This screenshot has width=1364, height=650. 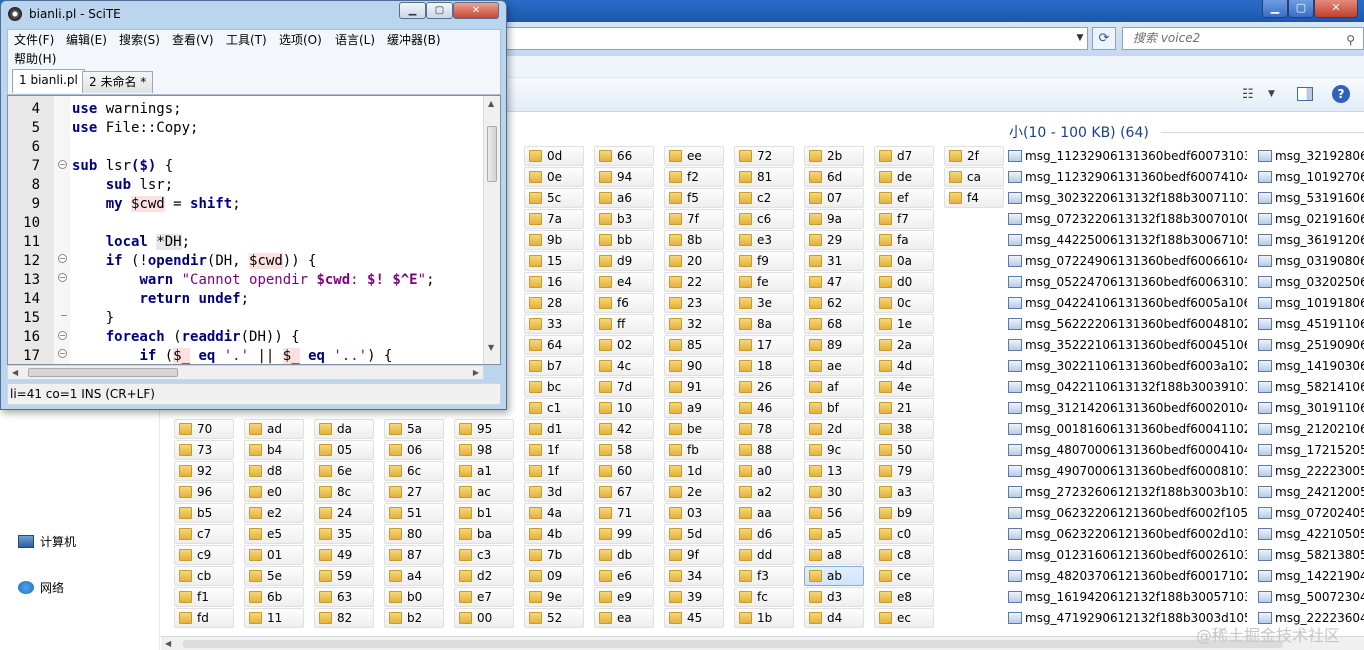 What do you see at coordinates (204, 534) in the screenshot?
I see `folder-item: c7` at bounding box center [204, 534].